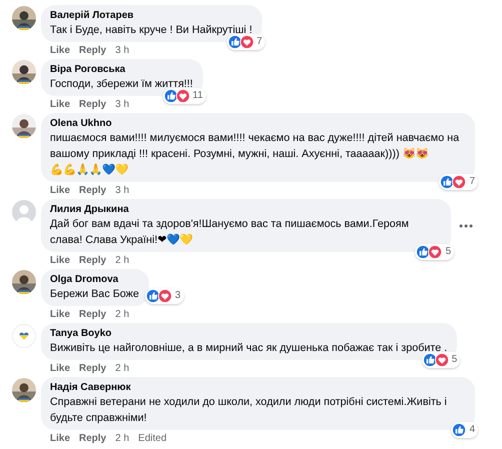  Describe the element at coordinates (249, 410) in the screenshot. I see `comment-text: Справжні ветерани не ходили до школи, ходили люди потрібні системі.Живіть і будьте справжніми!` at that location.